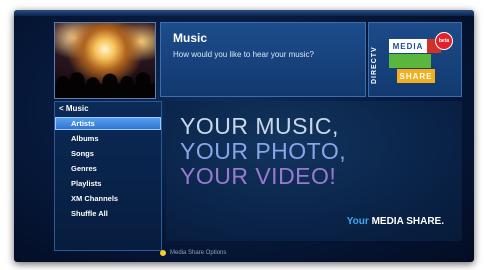  I want to click on promo-tagline: Your MEDIA SHARE., so click(395, 221).